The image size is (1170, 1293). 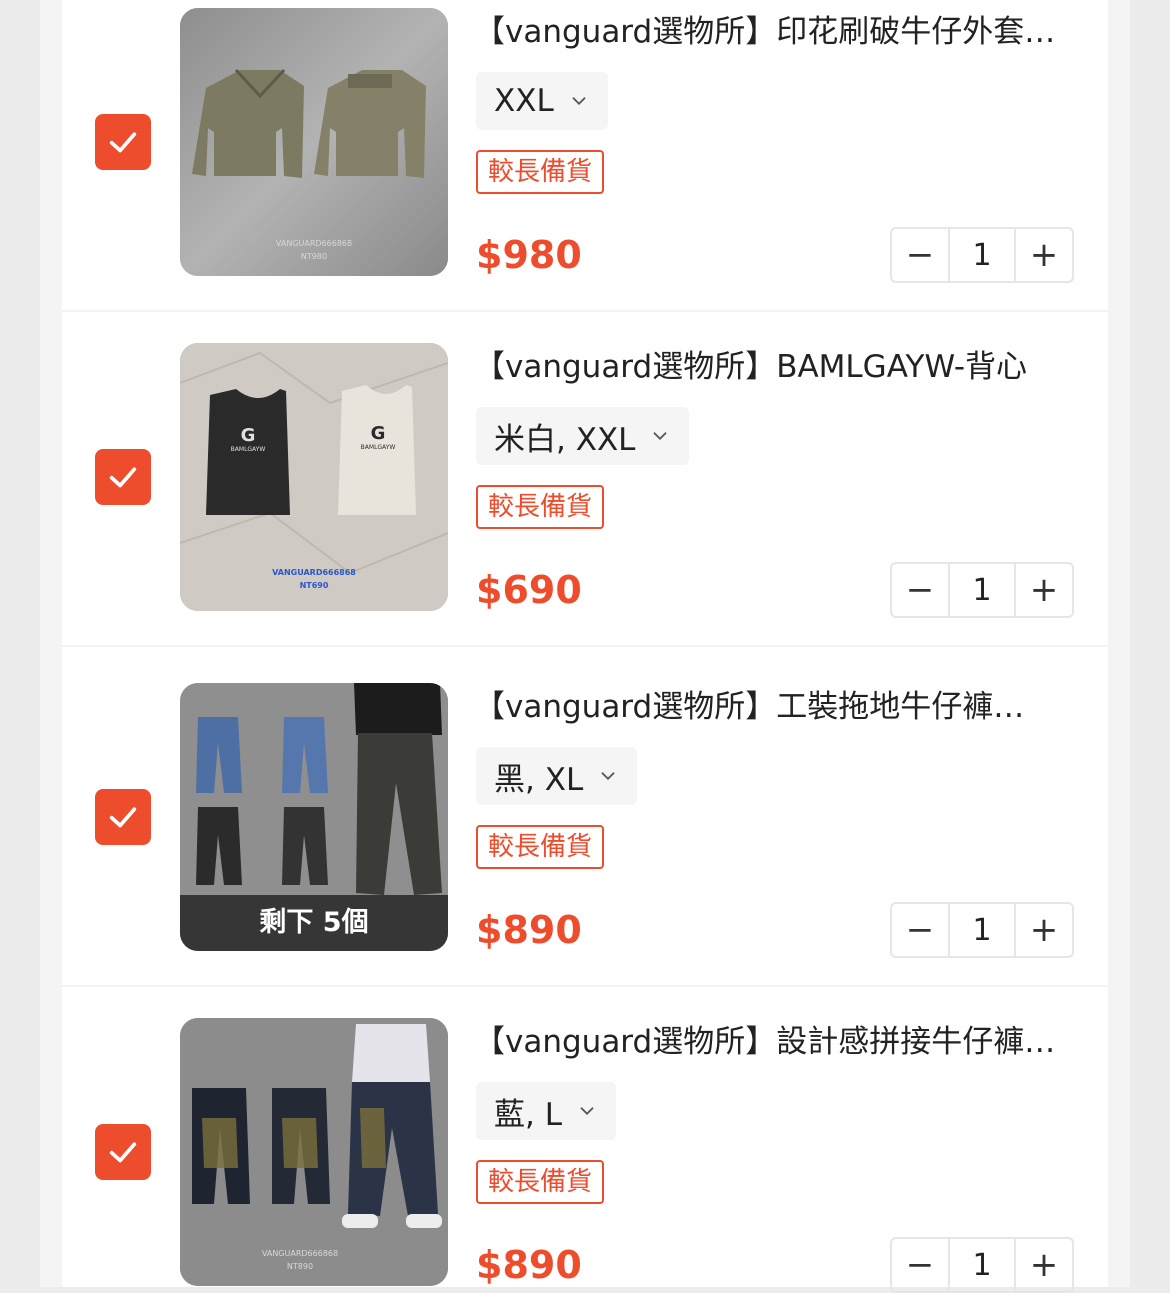 I want to click on variant-label: 黑, XL, so click(x=539, y=779).